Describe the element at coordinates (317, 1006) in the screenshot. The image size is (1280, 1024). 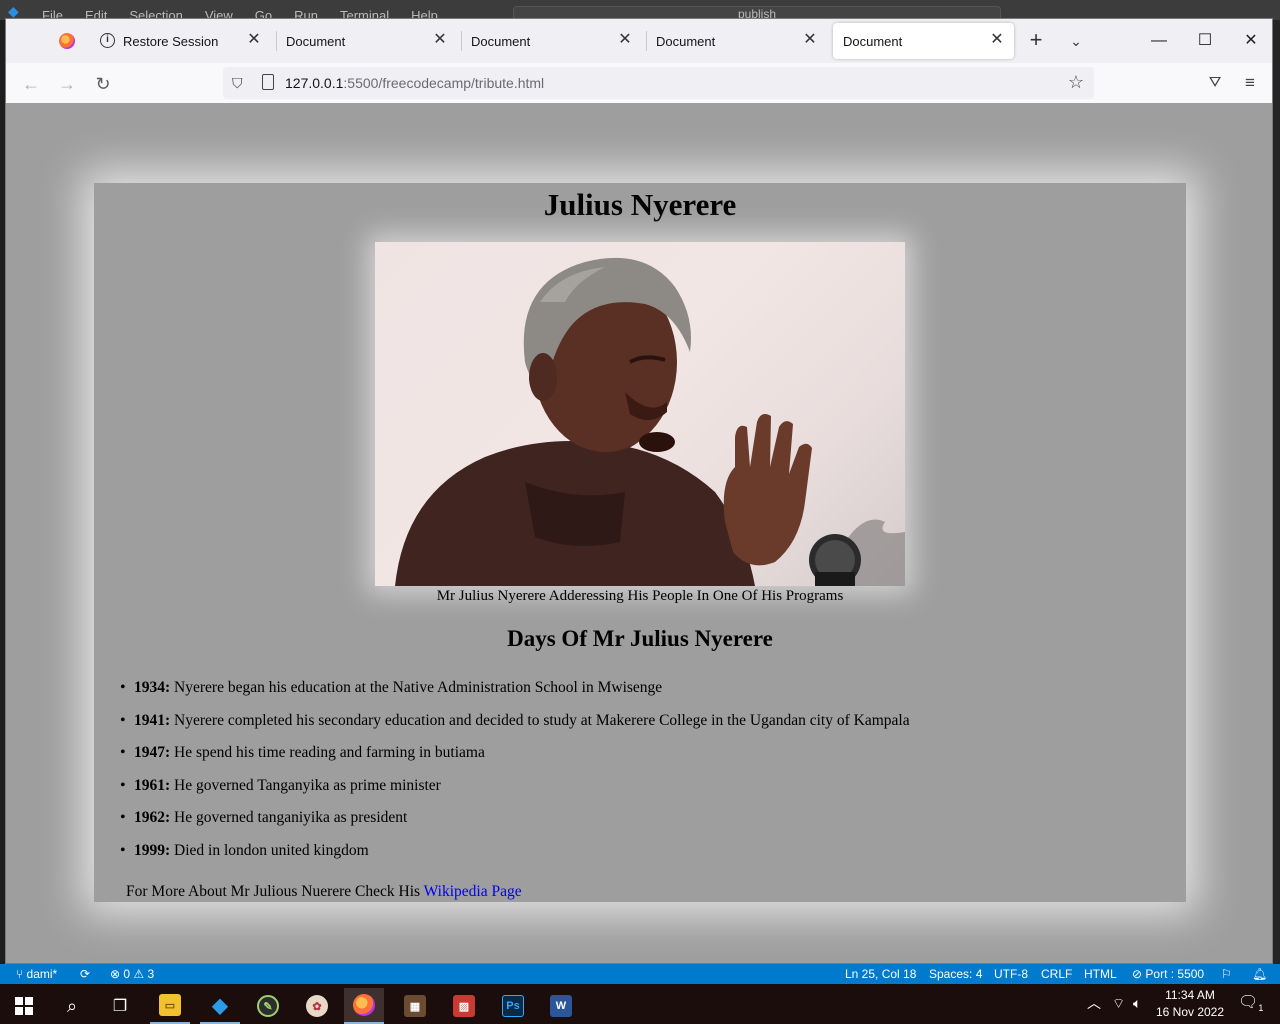
I see `paint-icon: ✿` at that location.